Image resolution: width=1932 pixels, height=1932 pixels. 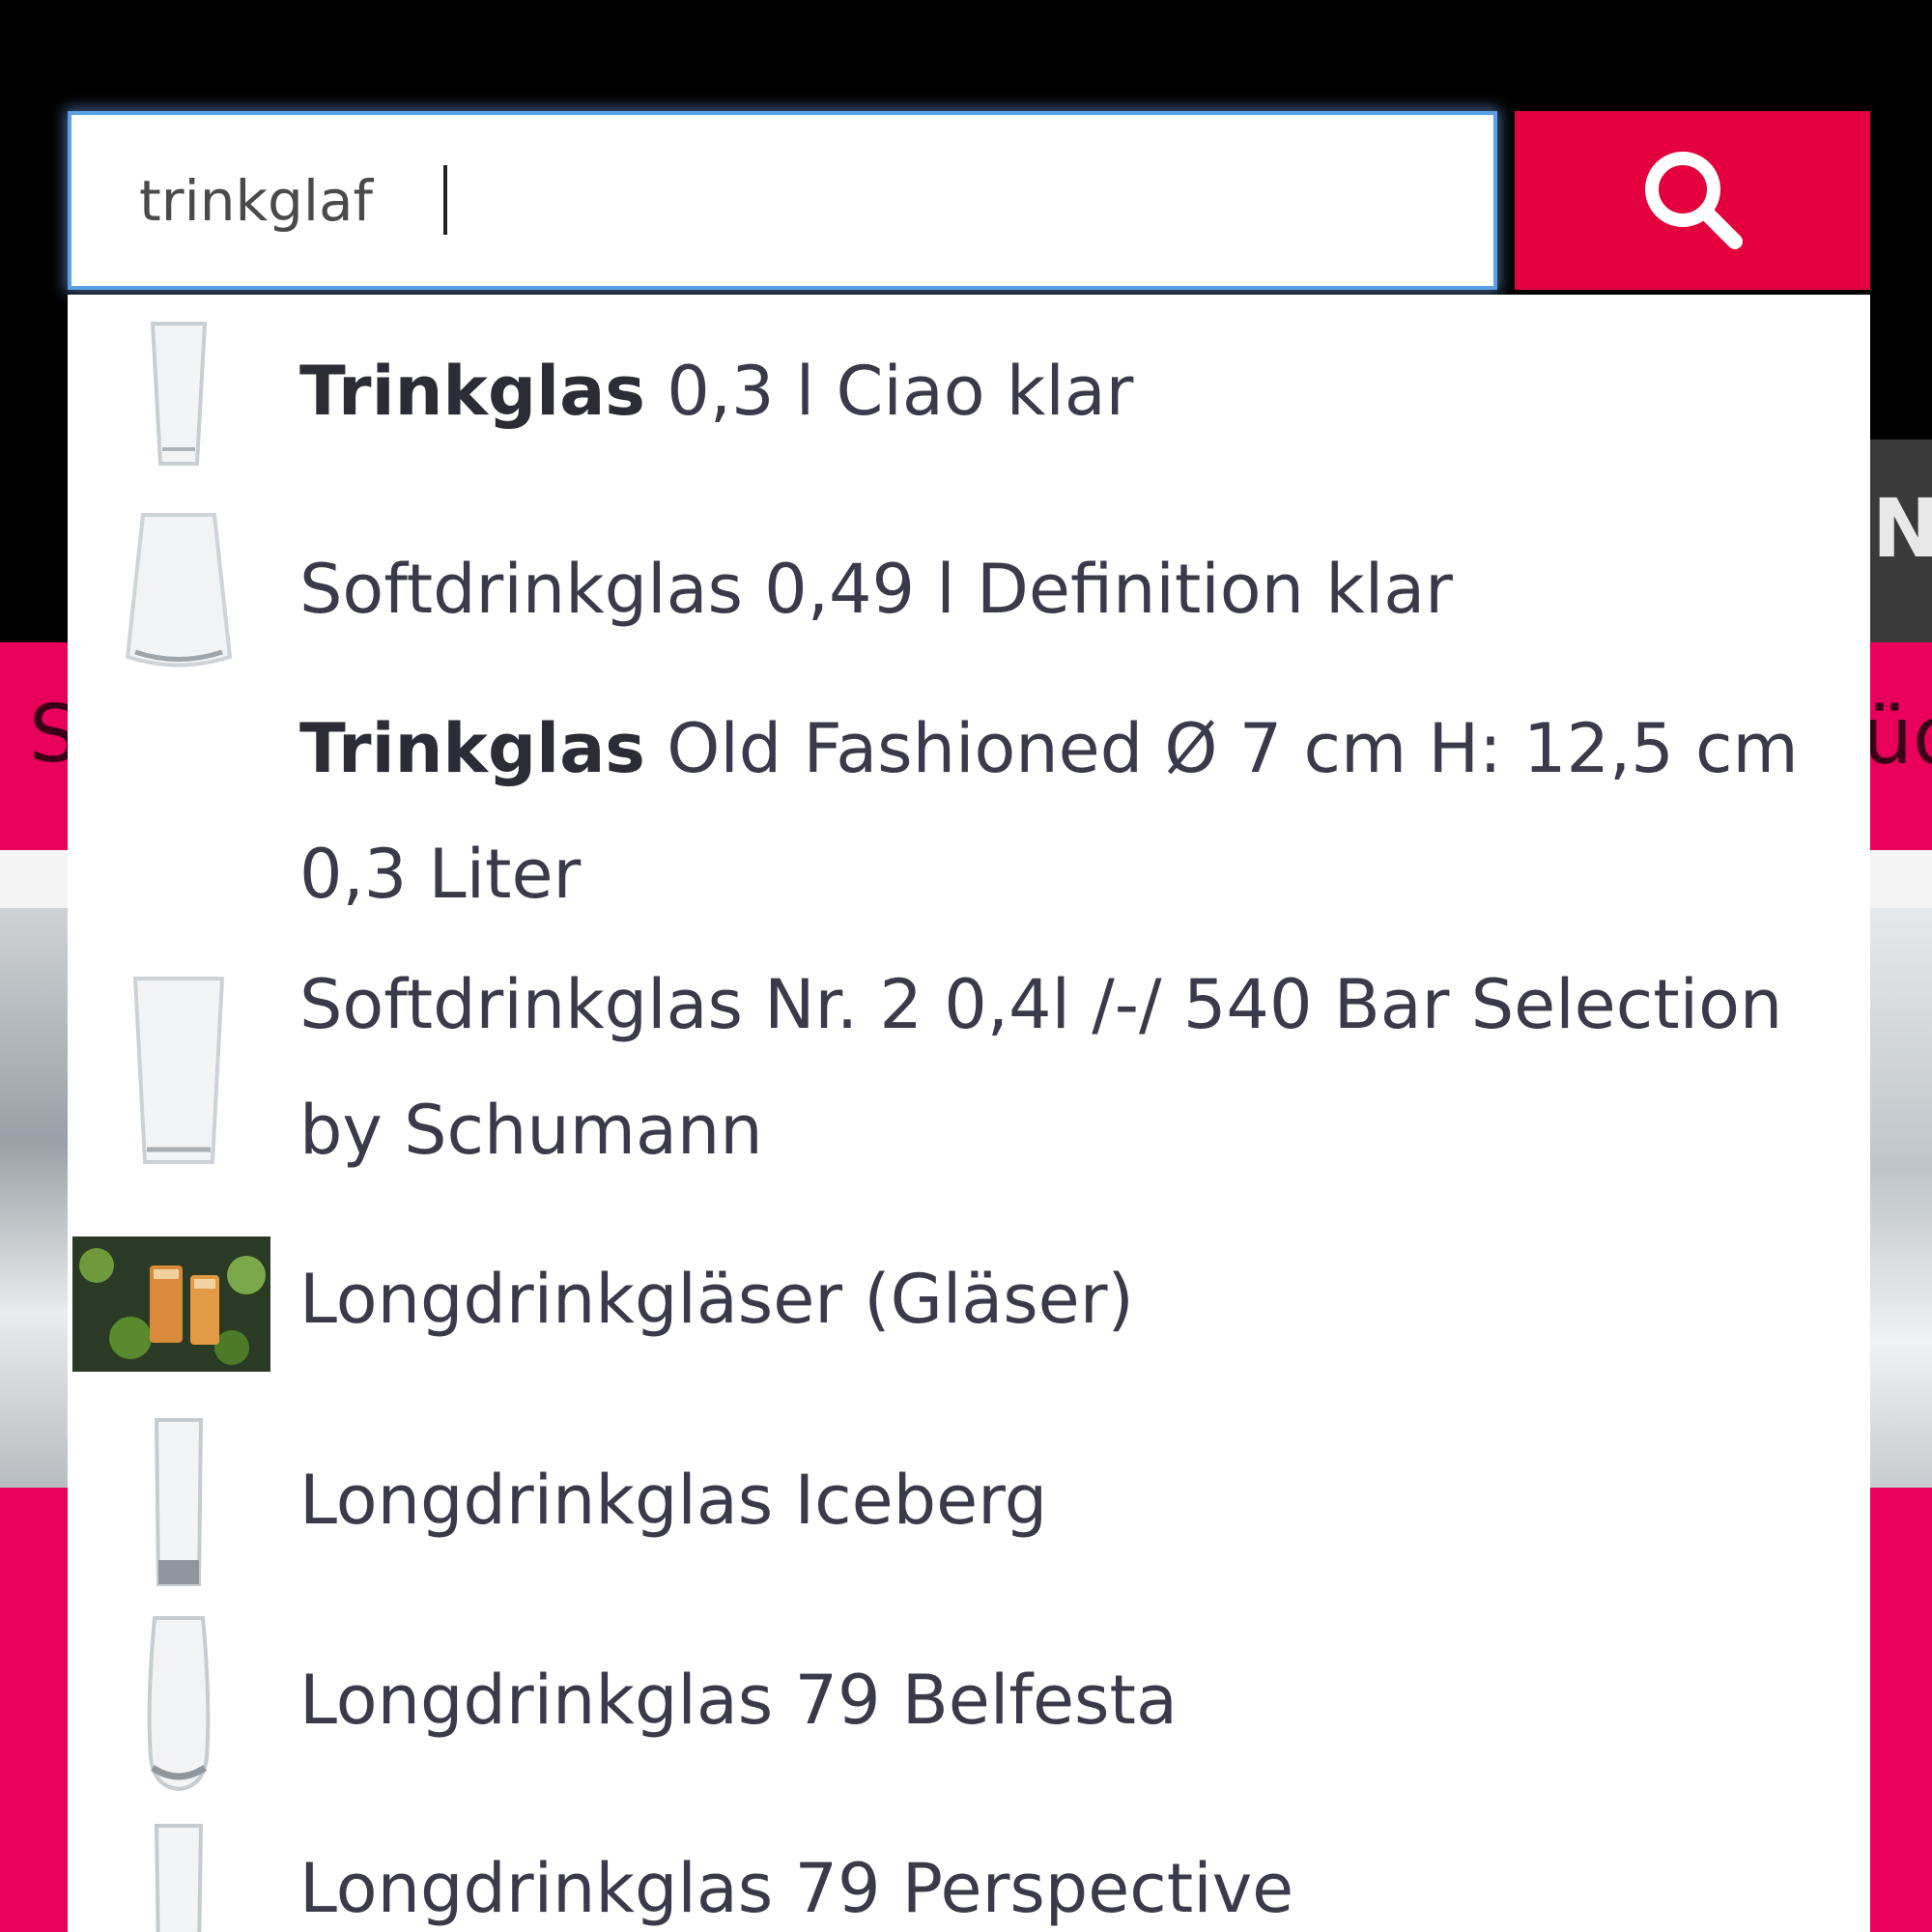 I want to click on glass-wide-icon, so click(x=179, y=591).